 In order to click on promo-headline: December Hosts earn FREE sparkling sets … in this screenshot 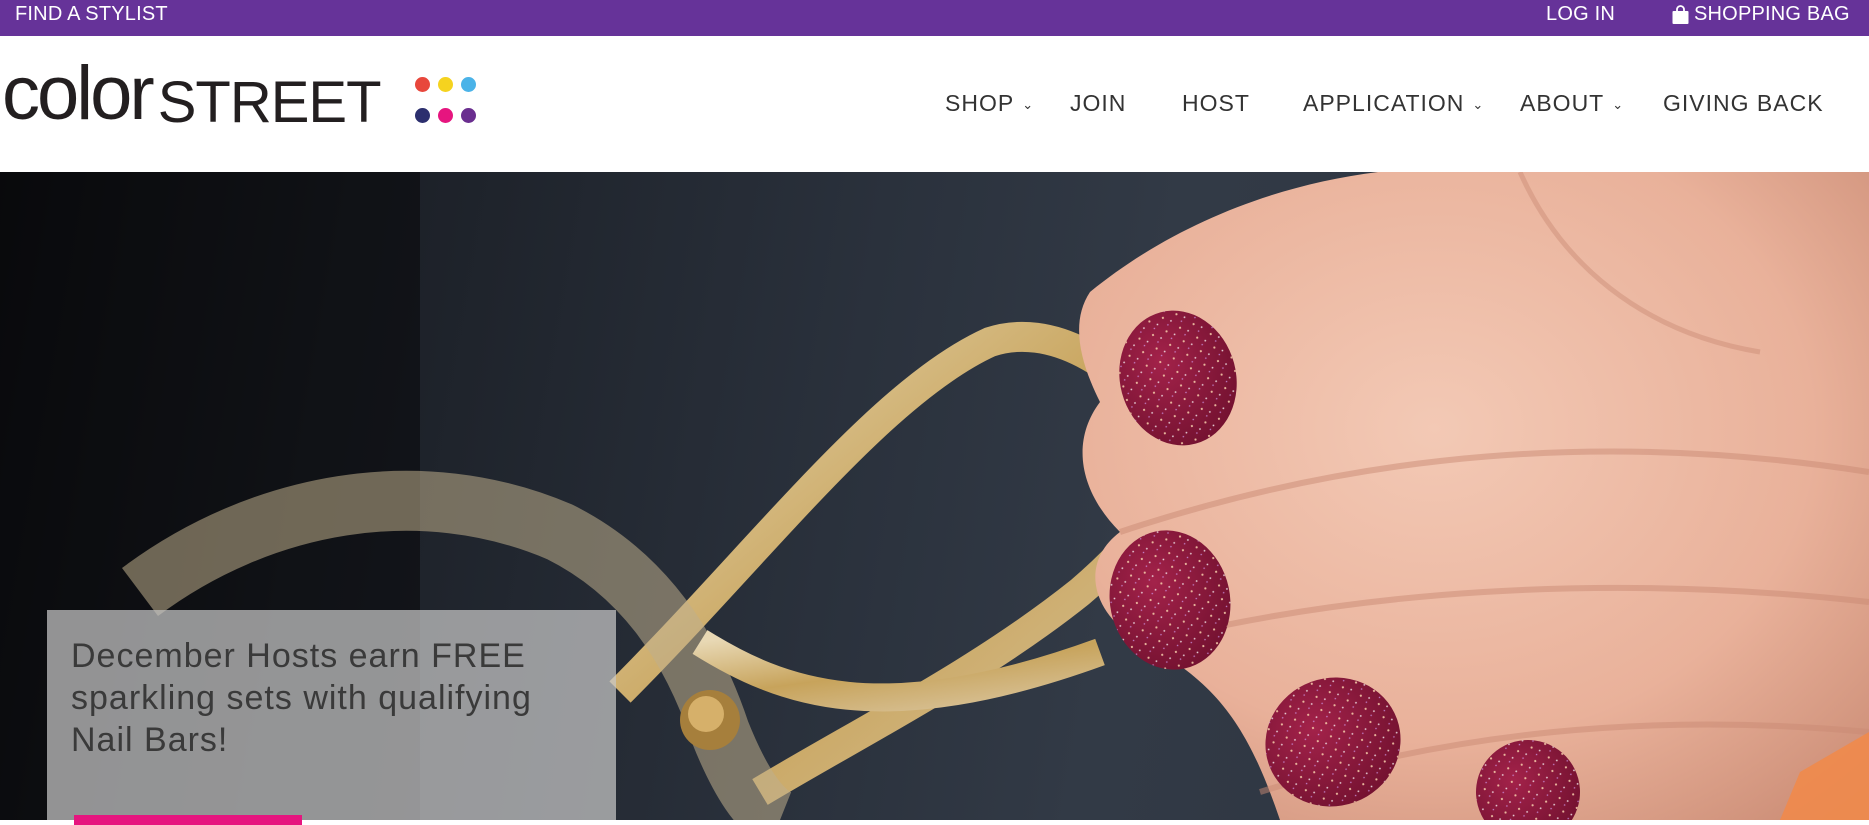, I will do `click(301, 698)`.